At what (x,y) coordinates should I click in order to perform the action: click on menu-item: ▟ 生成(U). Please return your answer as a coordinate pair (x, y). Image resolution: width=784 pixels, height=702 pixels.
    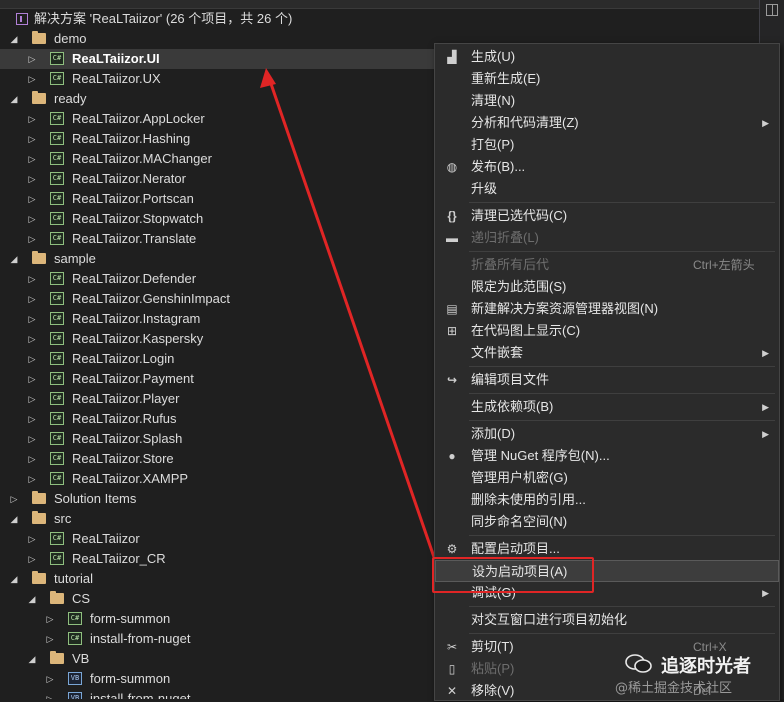
    Looking at the image, I should click on (607, 57).